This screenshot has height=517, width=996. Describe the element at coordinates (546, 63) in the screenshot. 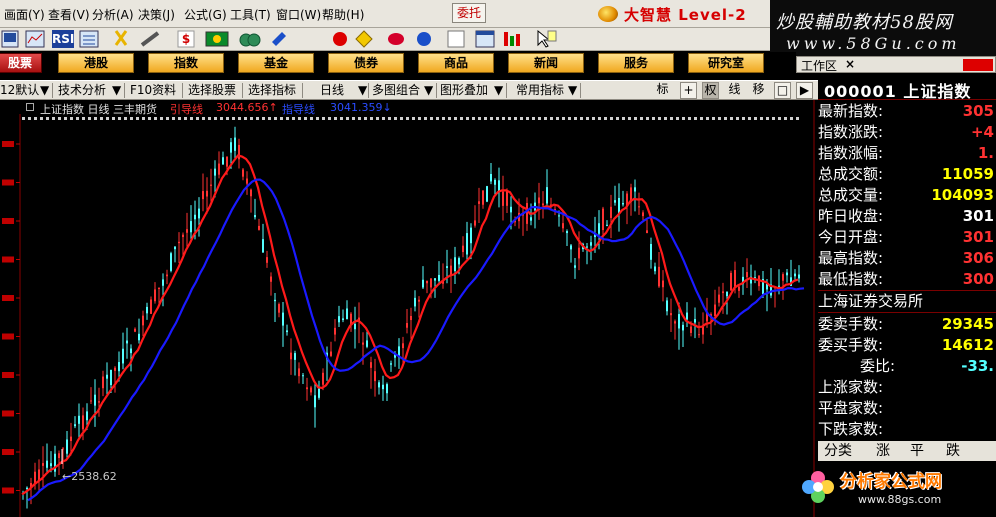

I see `tab-news: 新闻` at that location.